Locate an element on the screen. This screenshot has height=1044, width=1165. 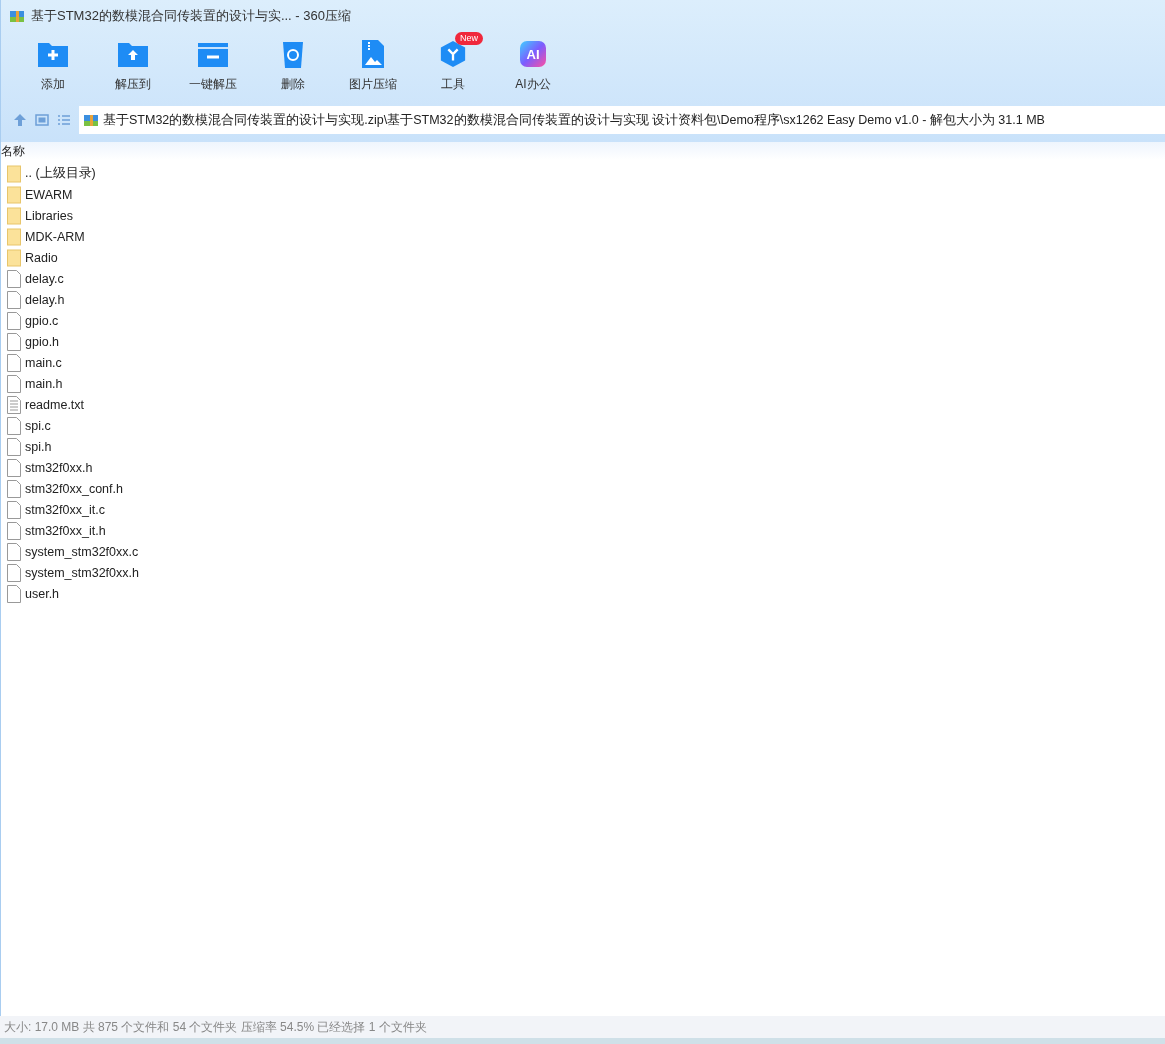
file-row: user.h is located at coordinates (583, 593).